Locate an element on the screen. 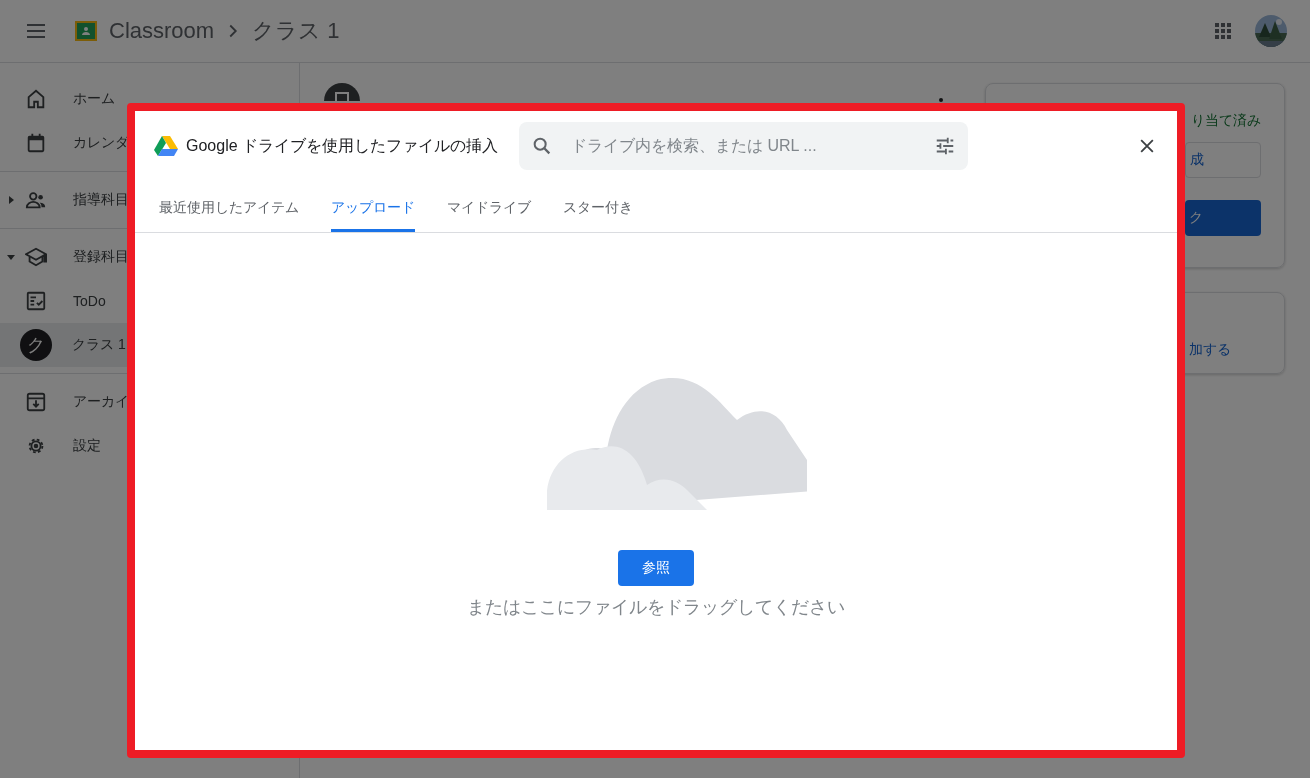 This screenshot has height=778, width=1310. dialog-title: Google ドライブを使用したファイルの挿入 is located at coordinates (343, 145).